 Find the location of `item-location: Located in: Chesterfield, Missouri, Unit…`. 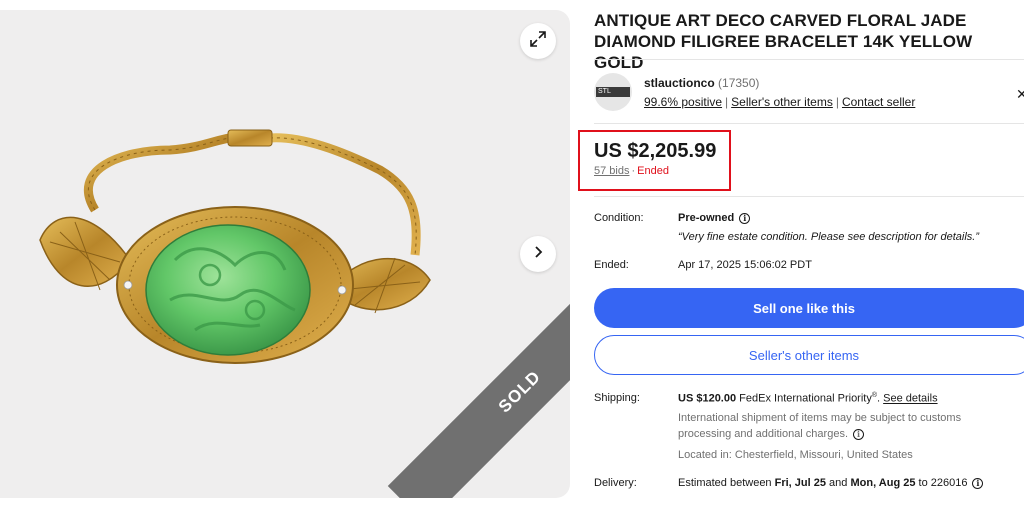

item-location: Located in: Chesterfield, Missouri, Unit… is located at coordinates (795, 455).